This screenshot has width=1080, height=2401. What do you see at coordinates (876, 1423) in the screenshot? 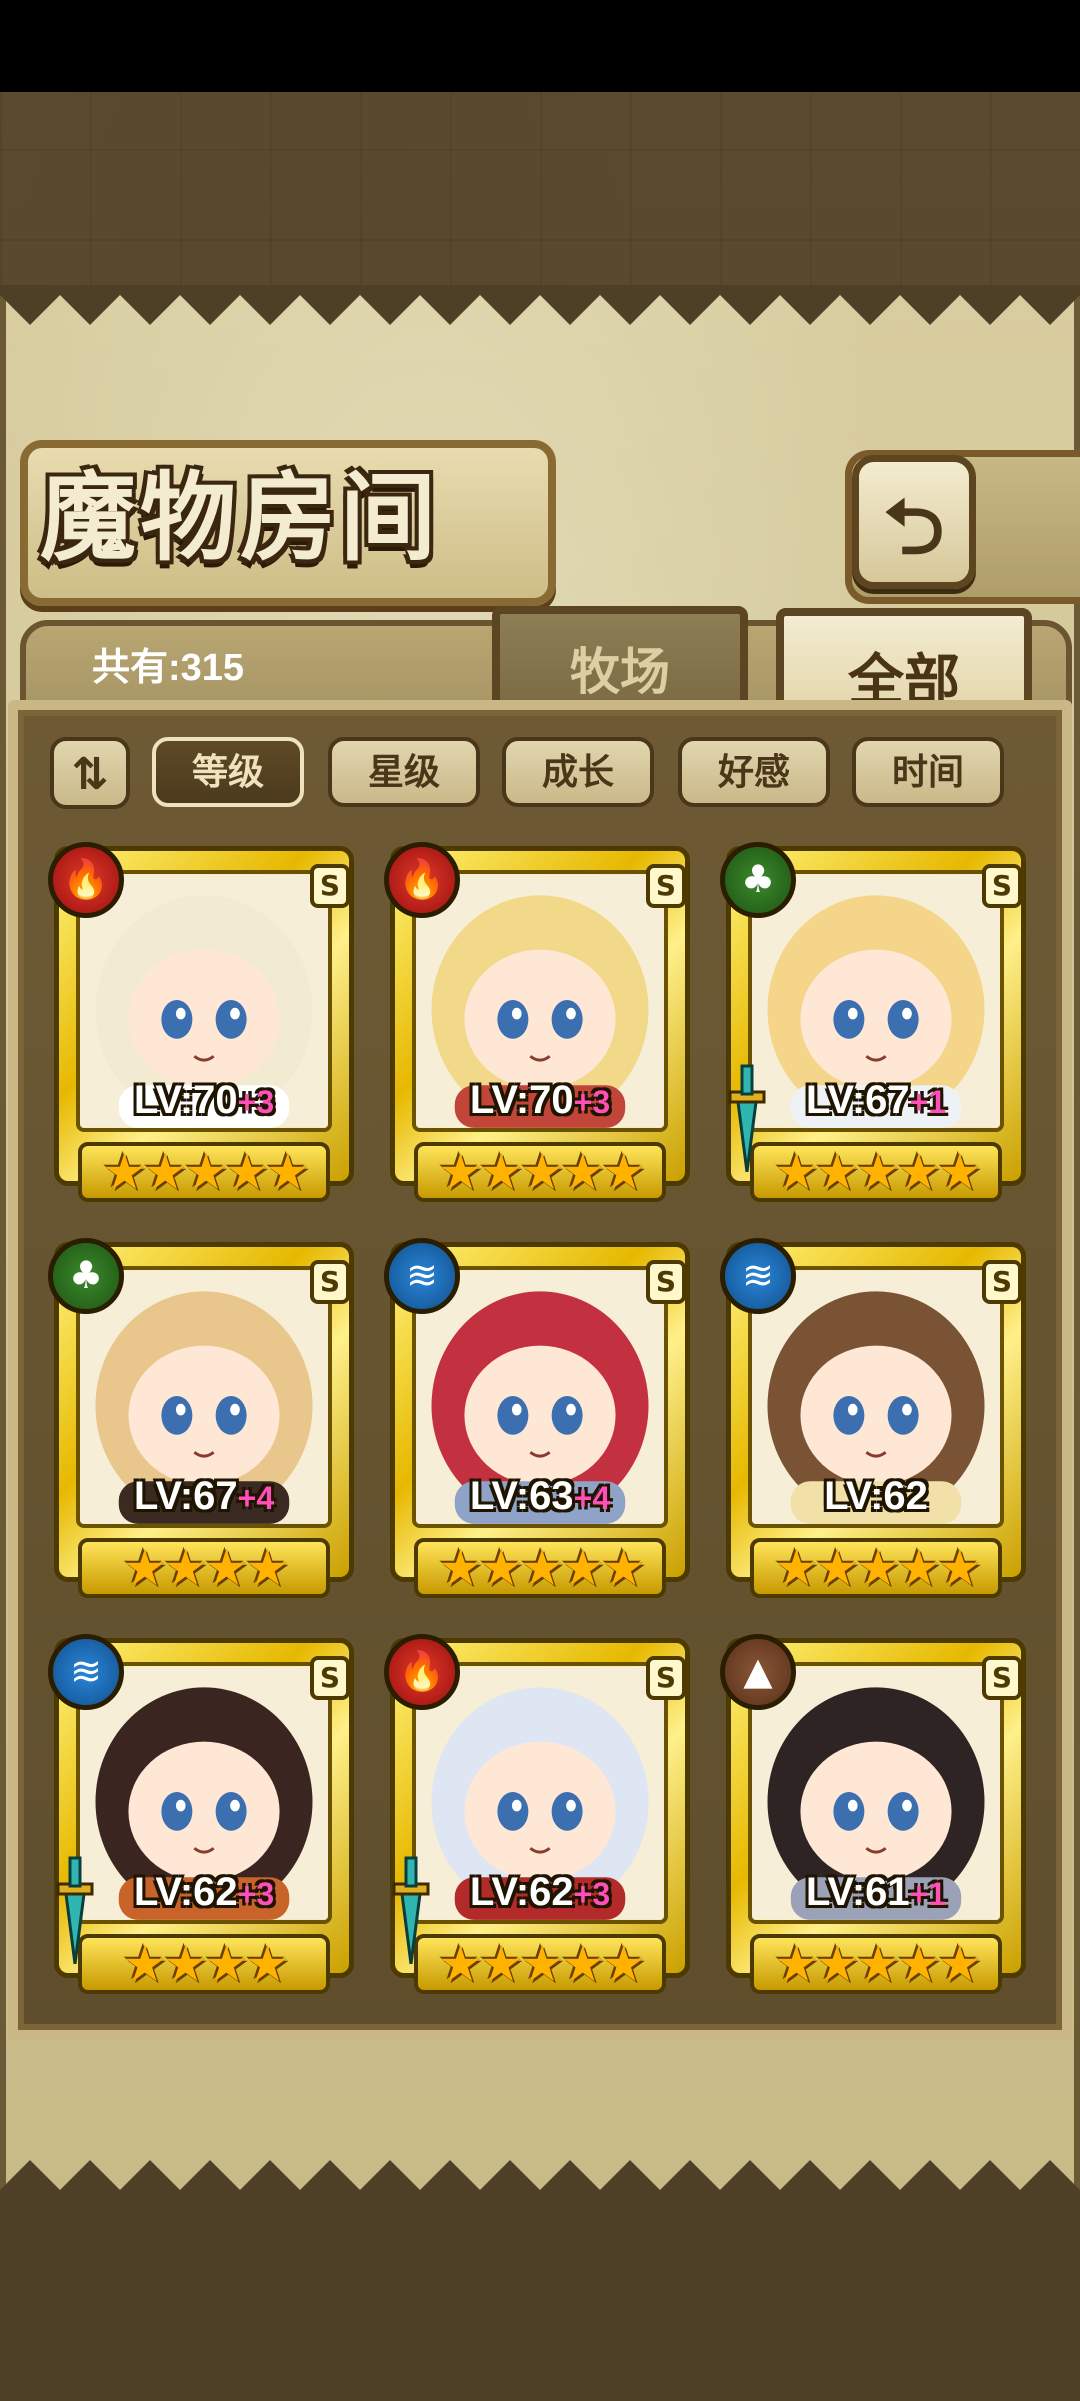
I see `monster-card: ≋ S LV:62 ★★★★★` at bounding box center [876, 1423].